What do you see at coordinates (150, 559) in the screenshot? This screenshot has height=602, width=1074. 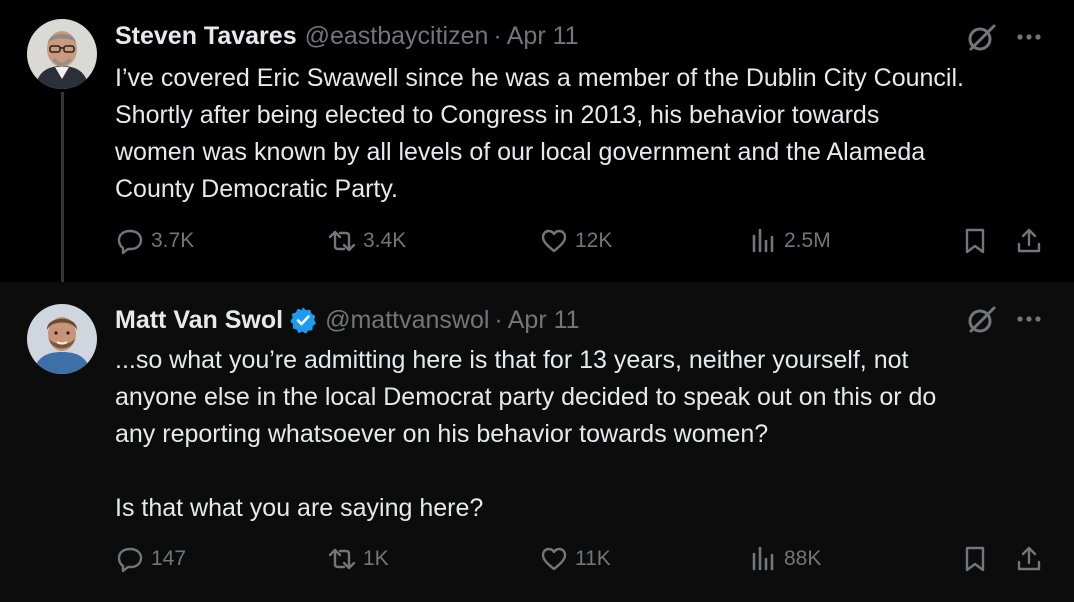 I see `reply-button: 147` at bounding box center [150, 559].